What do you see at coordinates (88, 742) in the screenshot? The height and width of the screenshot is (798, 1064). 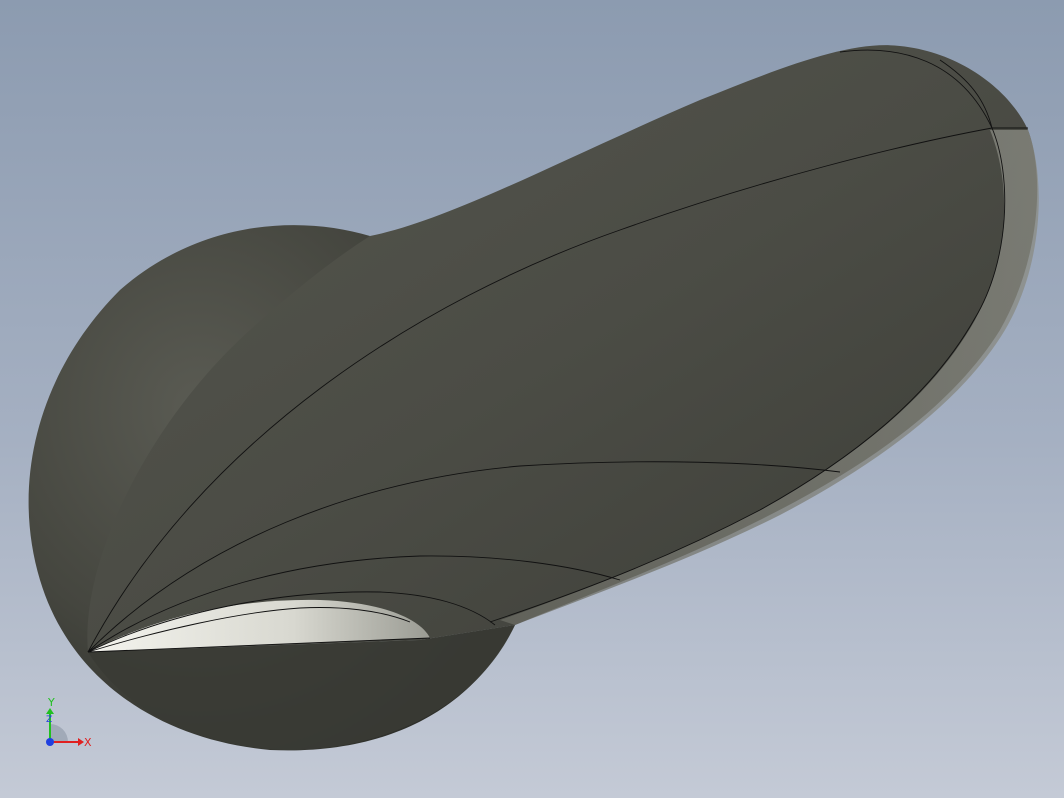 I see `x-axis-label: X` at bounding box center [88, 742].